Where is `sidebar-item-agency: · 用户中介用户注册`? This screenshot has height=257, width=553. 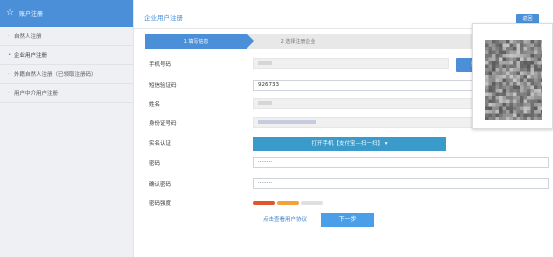 sidebar-item-agency: · 用户中介用户注册 is located at coordinates (66, 93).